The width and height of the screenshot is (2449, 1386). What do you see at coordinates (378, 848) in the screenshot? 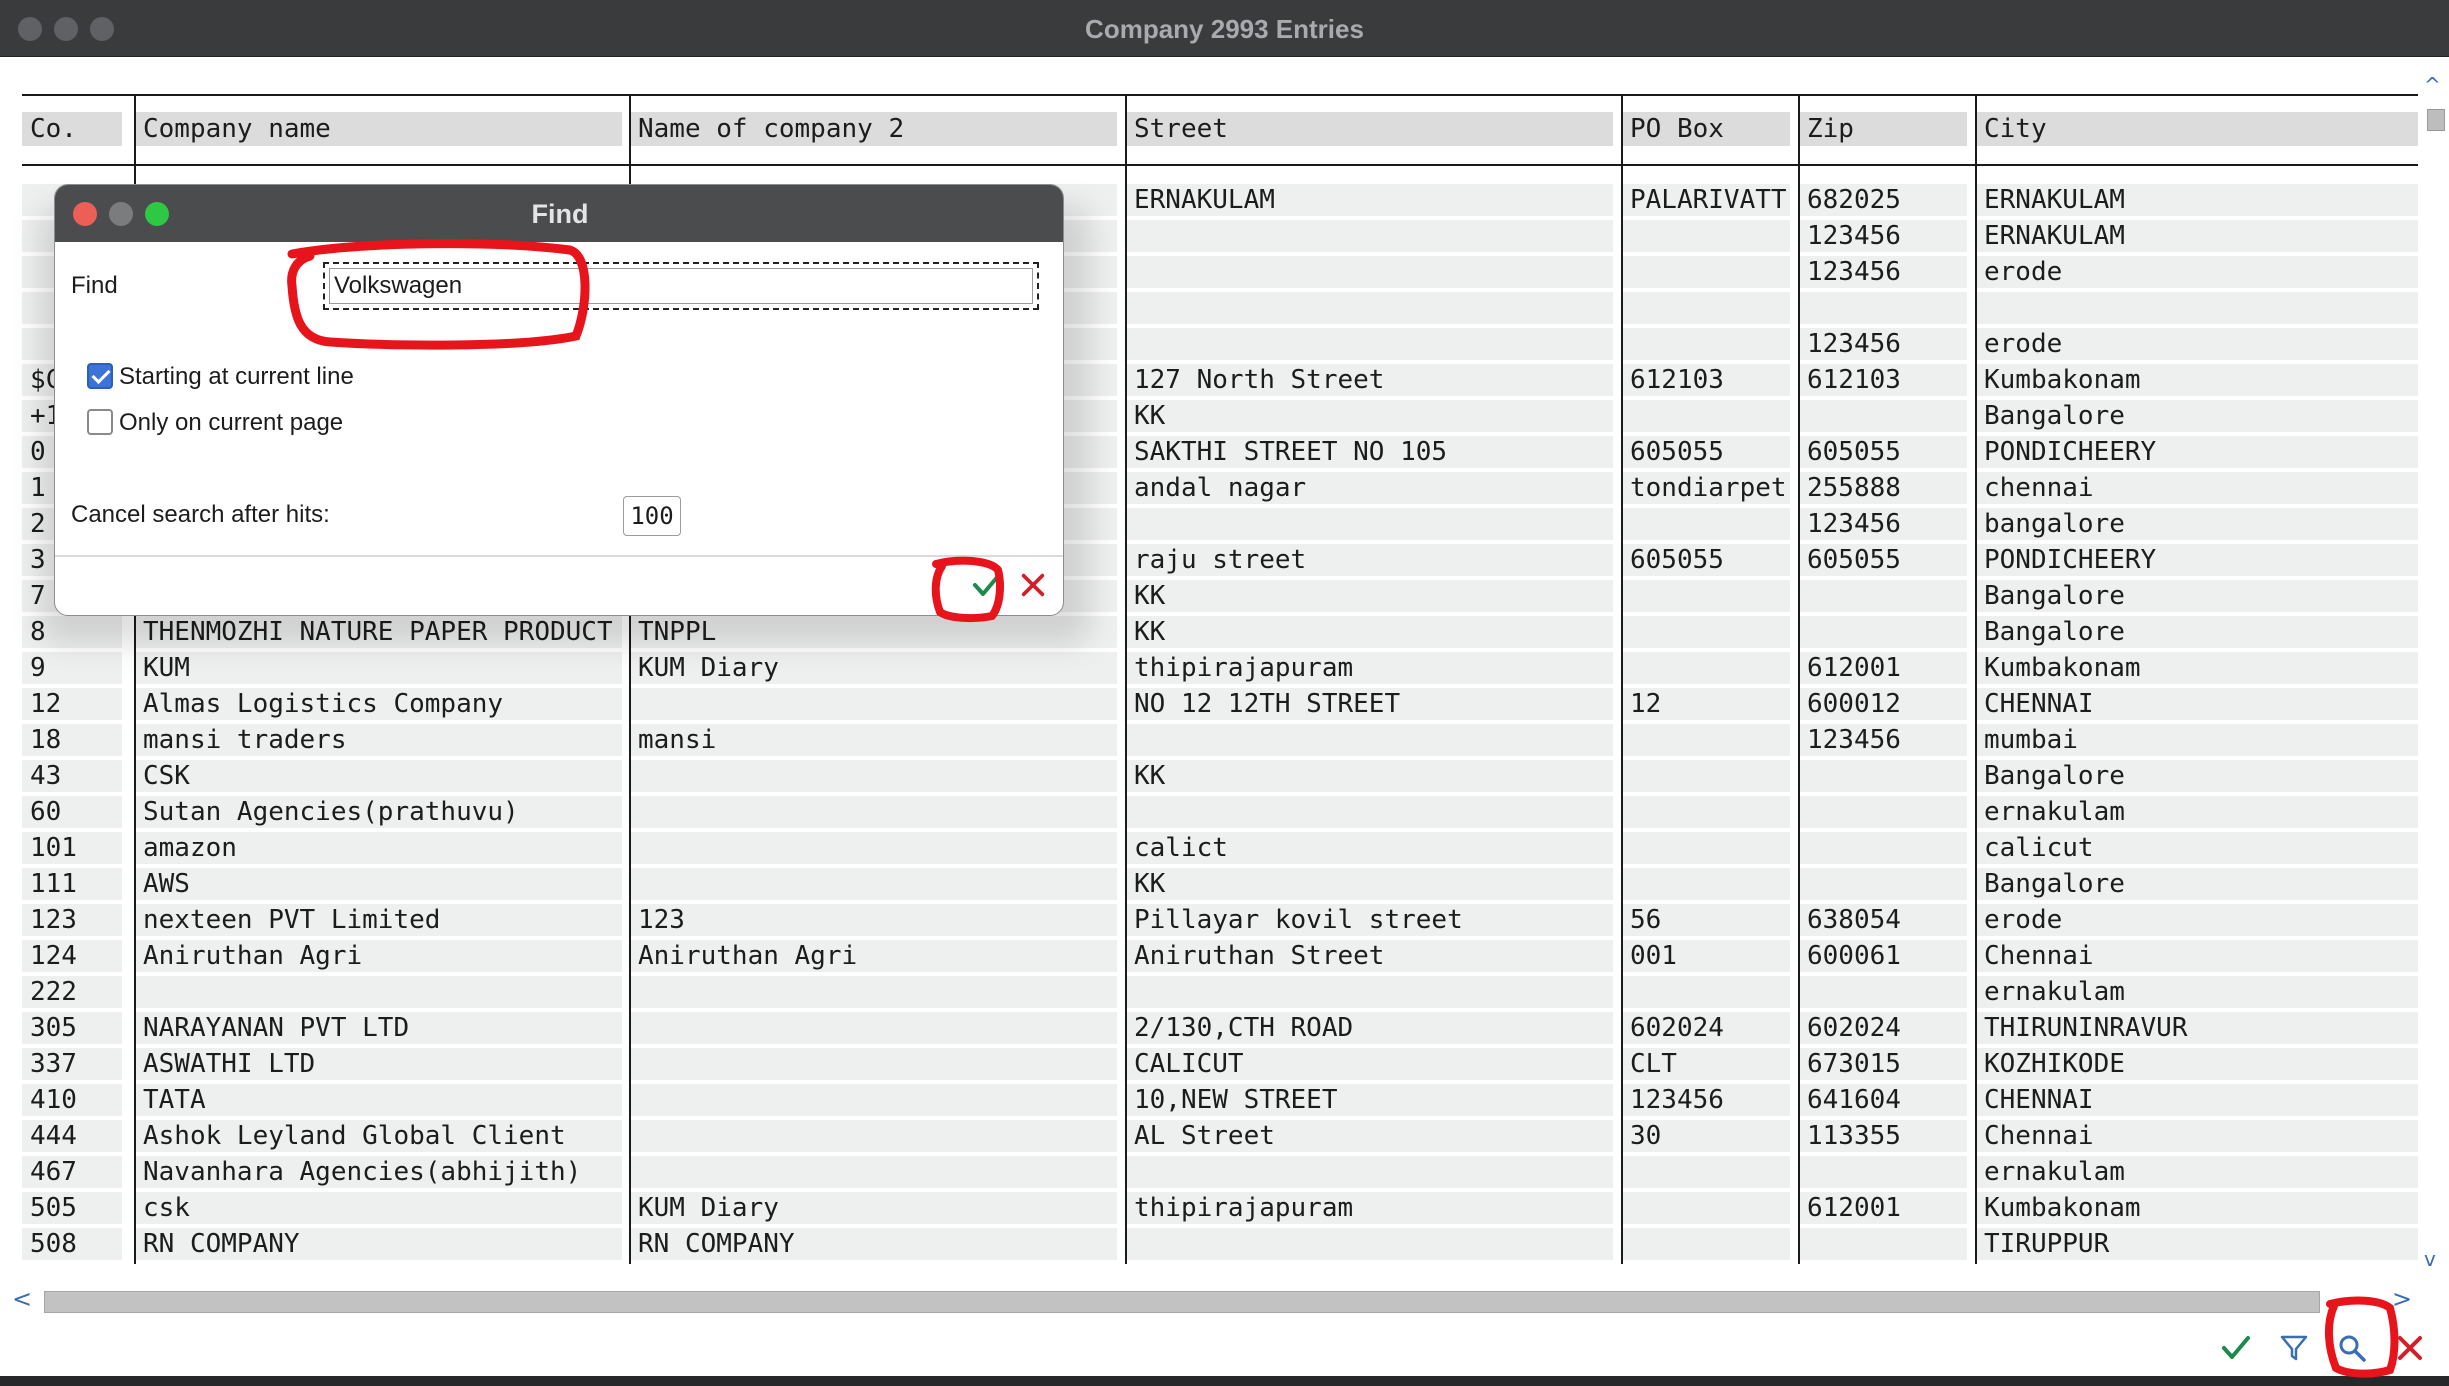
I see `table-cell: amazon` at bounding box center [378, 848].